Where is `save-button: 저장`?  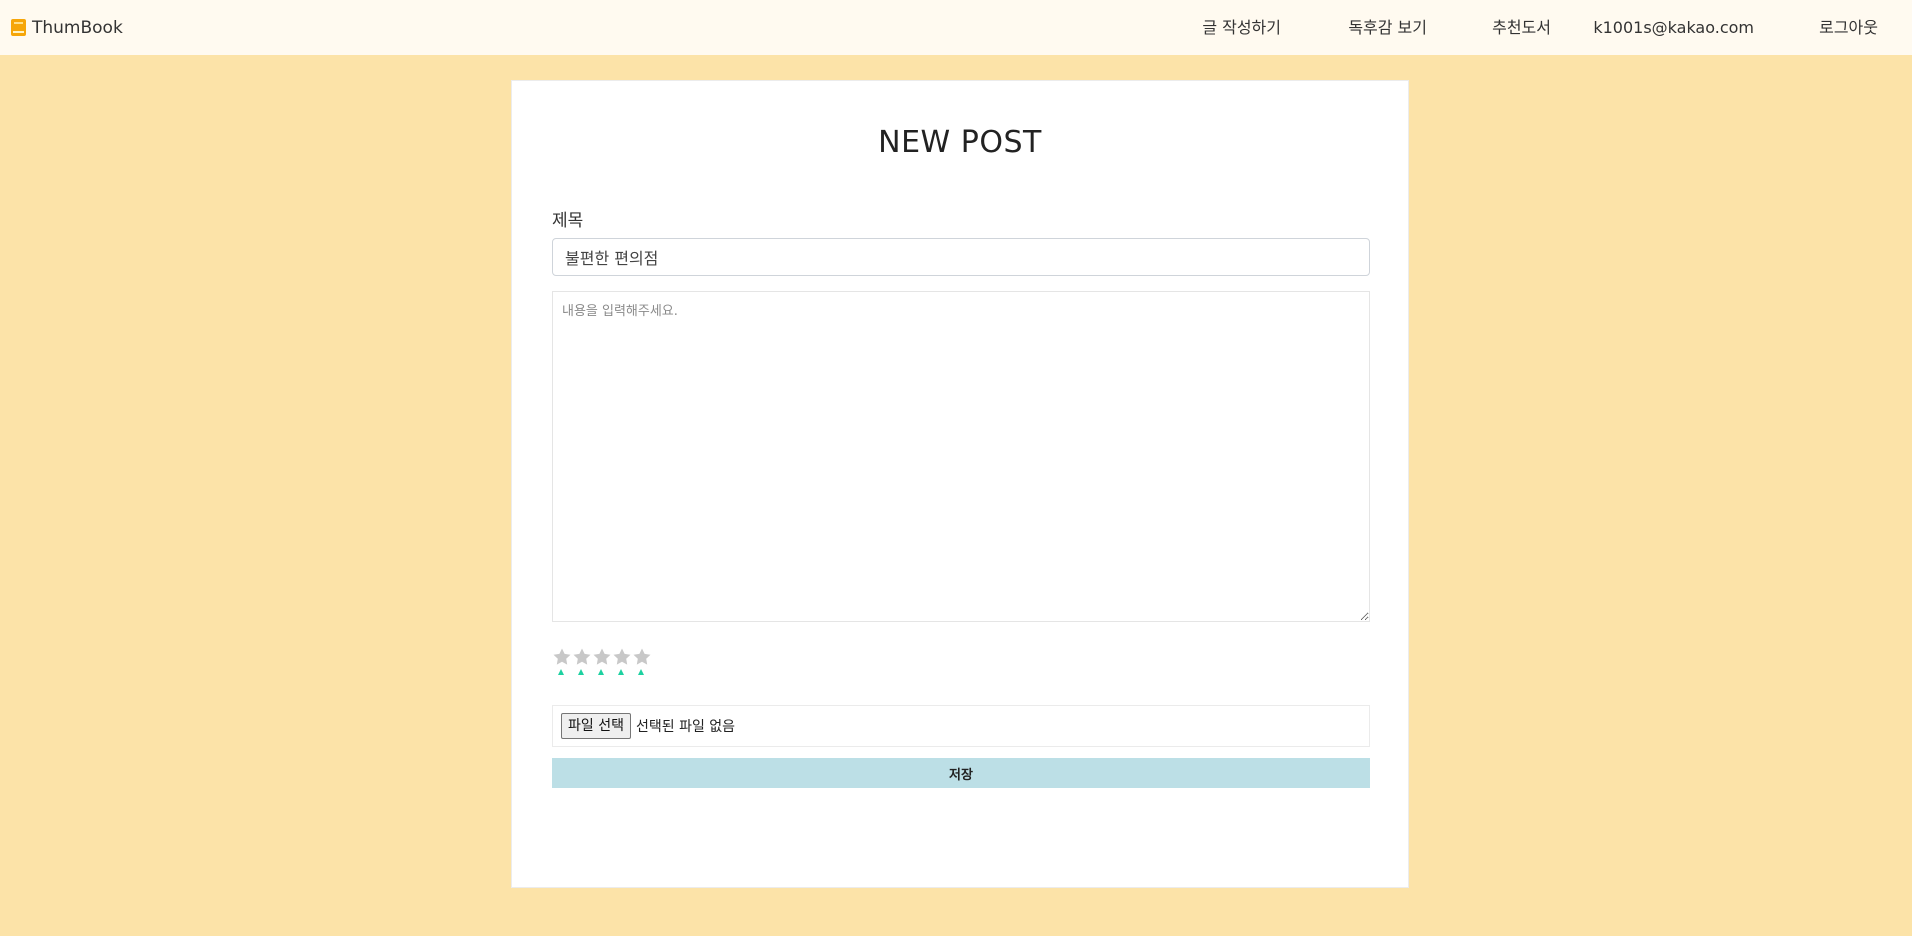 save-button: 저장 is located at coordinates (961, 773).